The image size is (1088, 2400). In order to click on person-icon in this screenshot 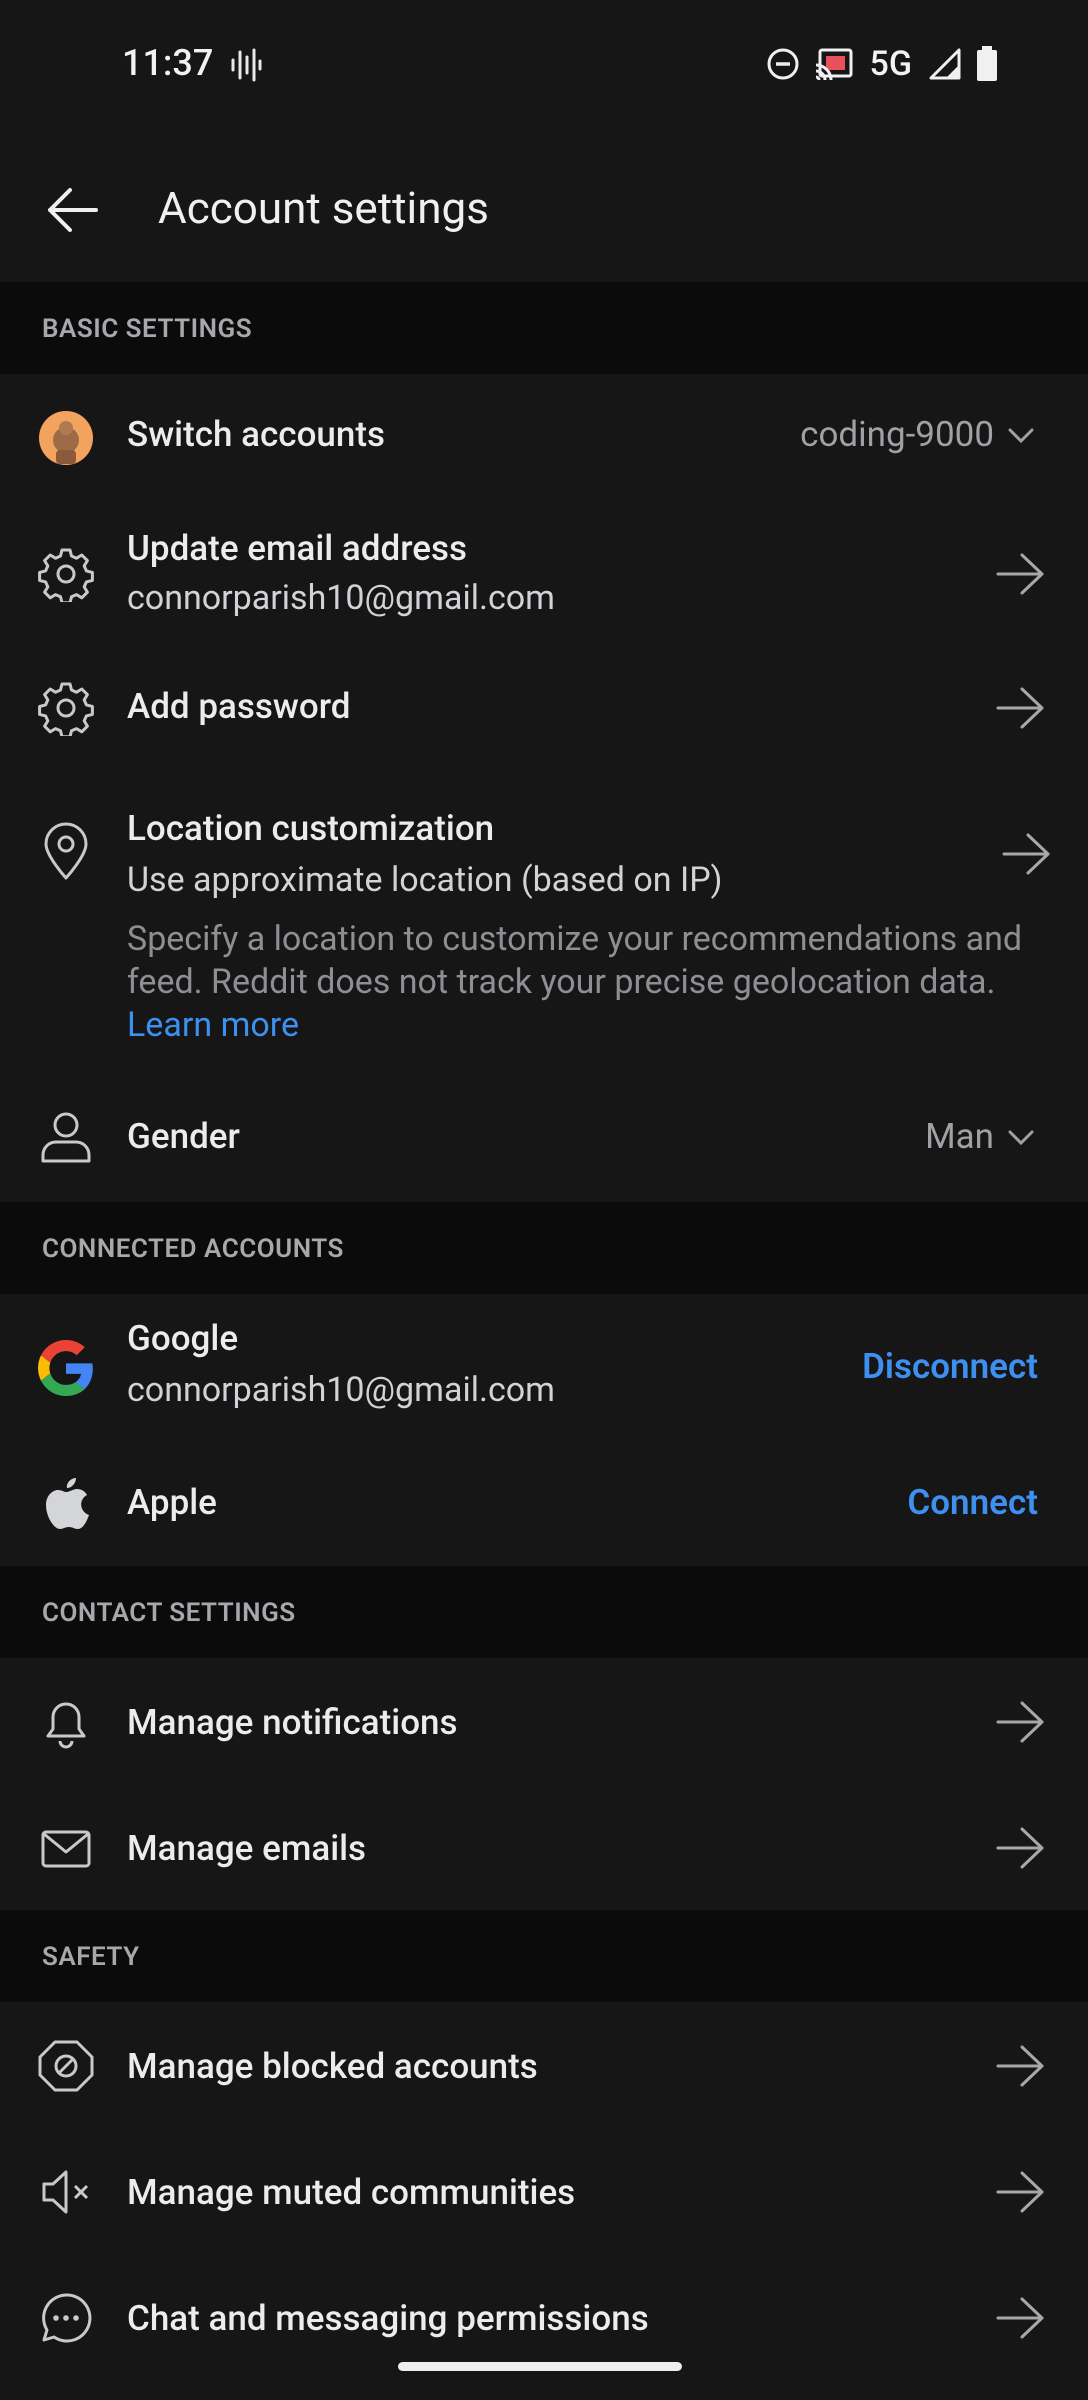, I will do `click(66, 1137)`.